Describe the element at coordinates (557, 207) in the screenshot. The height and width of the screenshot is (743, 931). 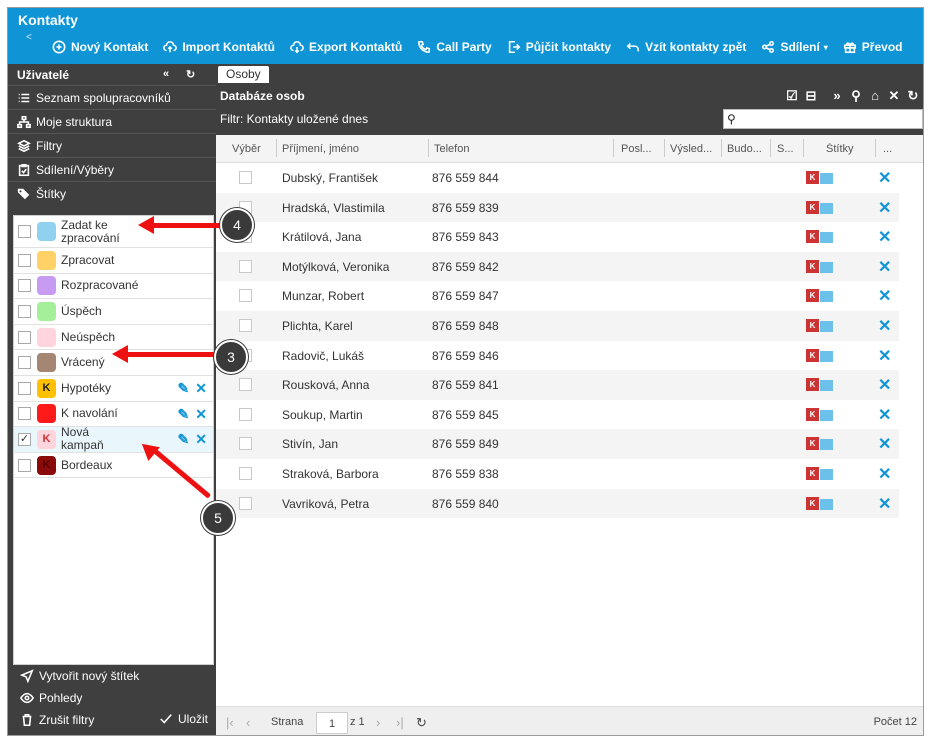
I see `table-row: Hradská, Vlastimila 876 559 839 K ✕` at that location.